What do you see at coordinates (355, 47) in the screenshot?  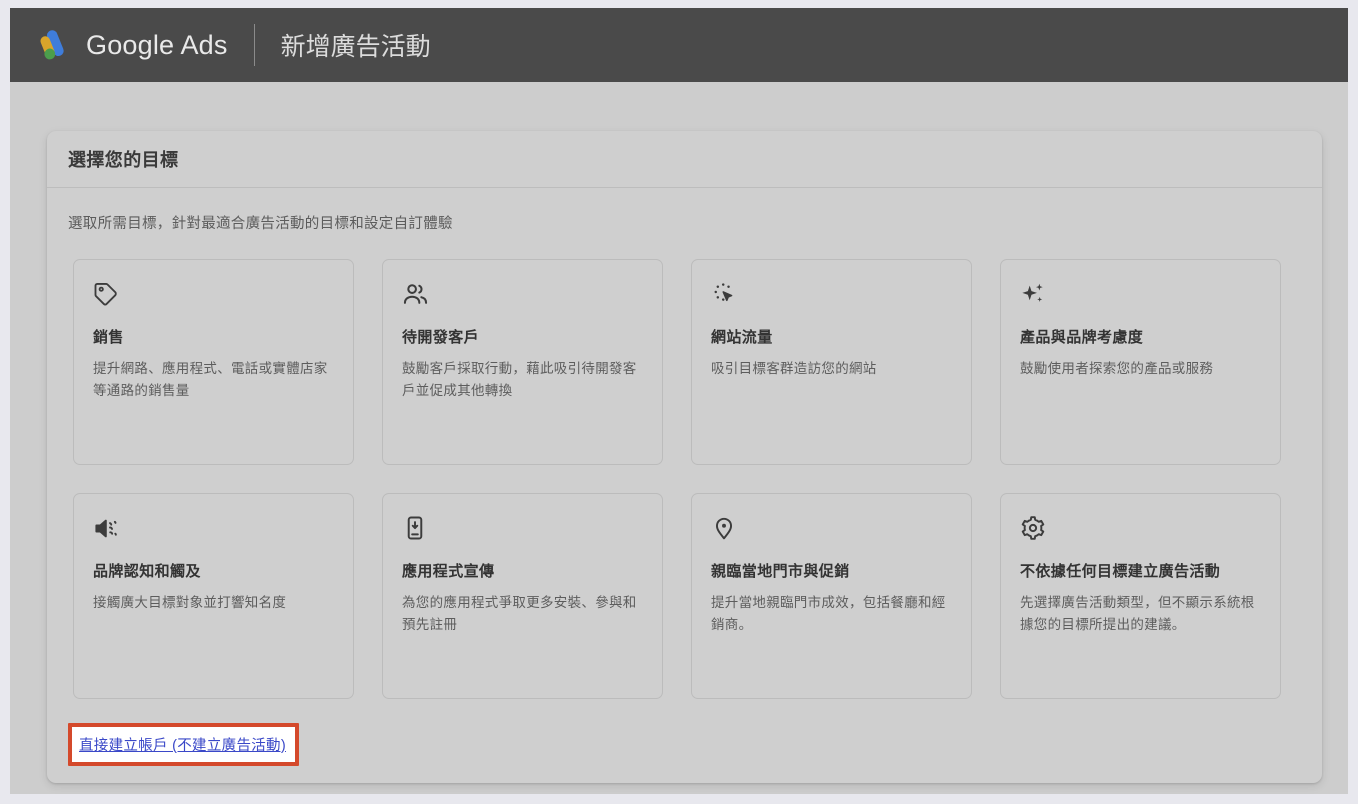 I see `page-title: 新增廣告活動` at bounding box center [355, 47].